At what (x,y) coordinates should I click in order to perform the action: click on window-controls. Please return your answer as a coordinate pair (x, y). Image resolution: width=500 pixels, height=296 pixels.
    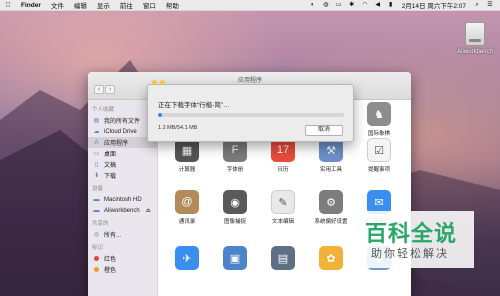
    Looking at the image, I should click on (158, 82).